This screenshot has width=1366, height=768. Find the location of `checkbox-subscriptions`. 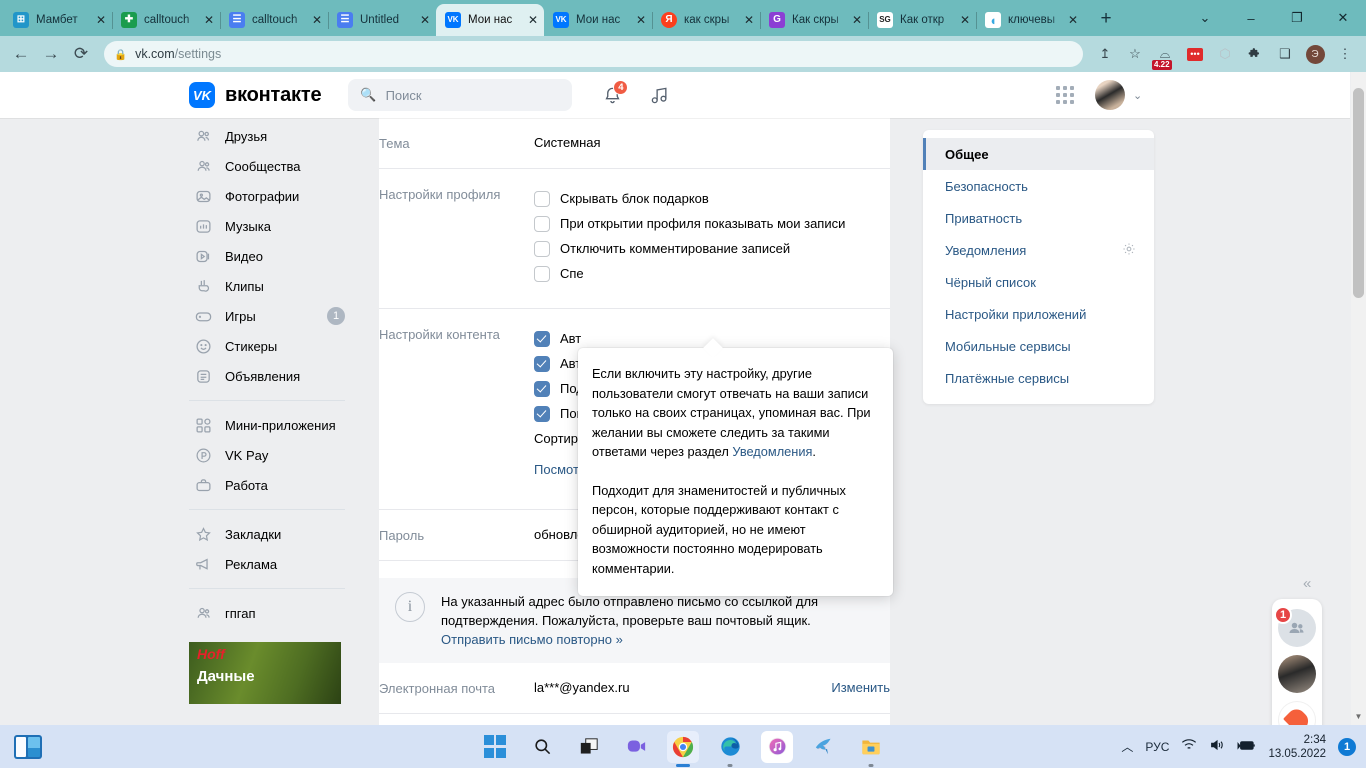

checkbox-subscriptions is located at coordinates (542, 388).